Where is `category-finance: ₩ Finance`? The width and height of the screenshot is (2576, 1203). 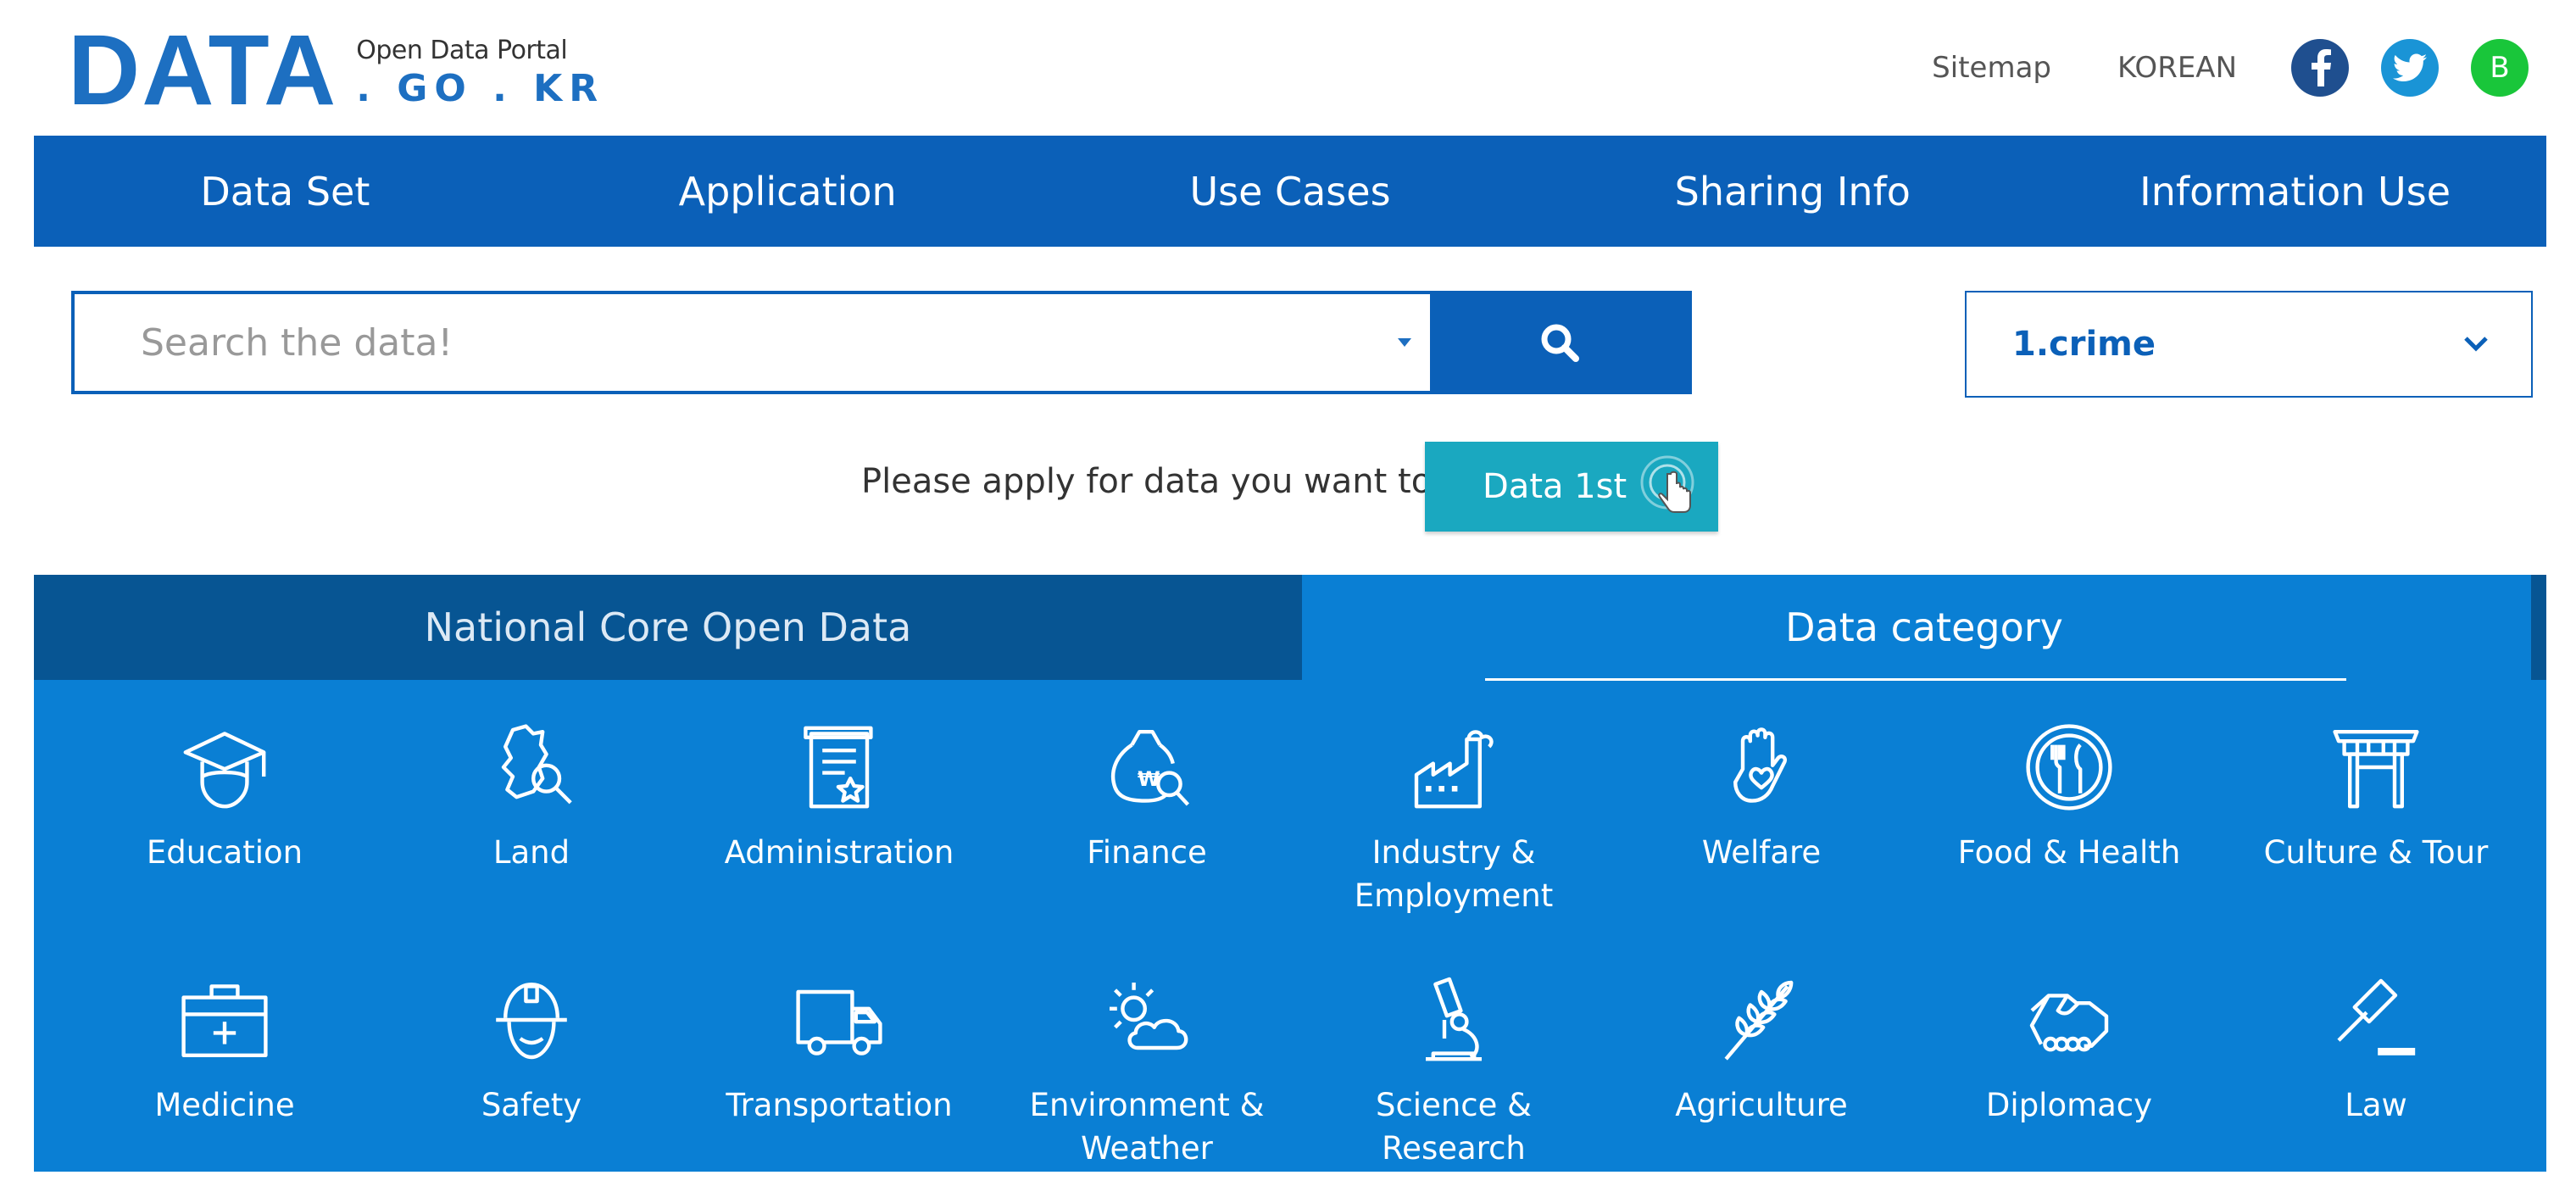
category-finance: ₩ Finance is located at coordinates (1147, 797).